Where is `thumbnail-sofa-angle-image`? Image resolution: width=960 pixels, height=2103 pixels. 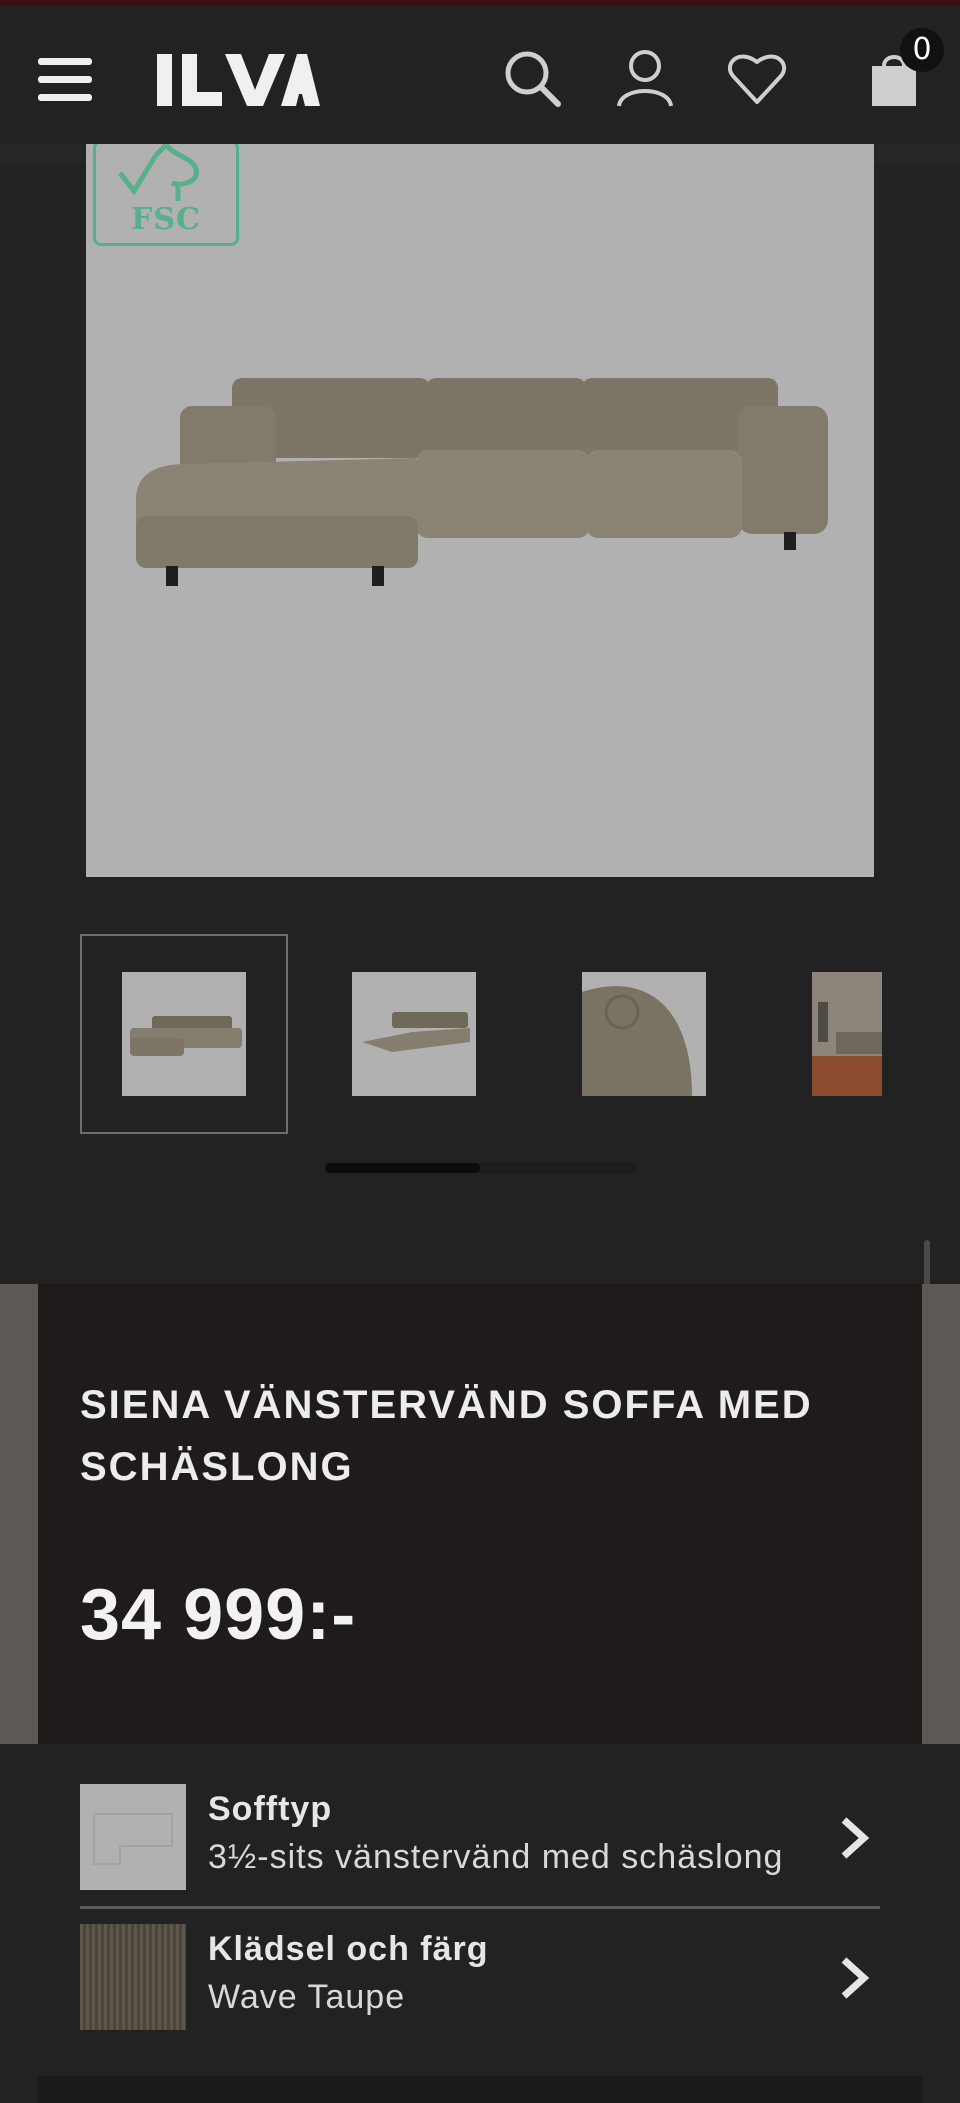 thumbnail-sofa-angle-image is located at coordinates (416, 1032).